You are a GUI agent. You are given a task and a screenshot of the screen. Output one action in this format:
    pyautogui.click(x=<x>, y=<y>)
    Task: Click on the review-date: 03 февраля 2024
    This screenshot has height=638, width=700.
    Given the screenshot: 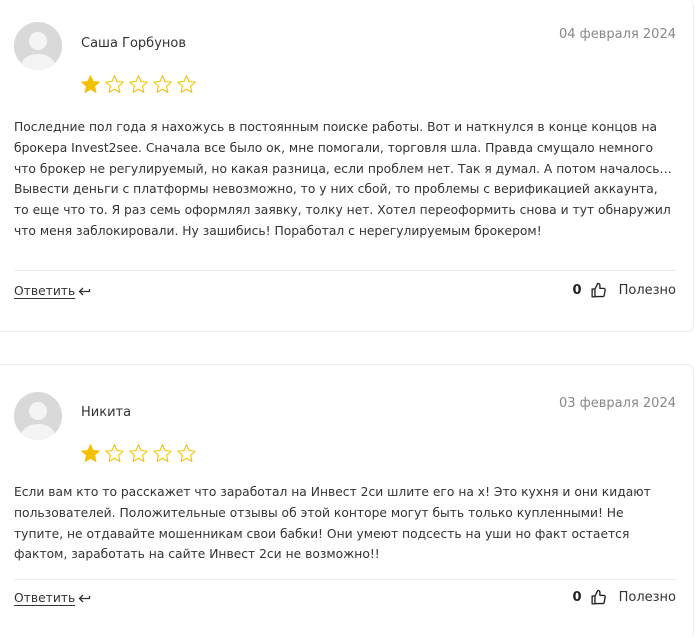 What is the action you would take?
    pyautogui.click(x=617, y=403)
    